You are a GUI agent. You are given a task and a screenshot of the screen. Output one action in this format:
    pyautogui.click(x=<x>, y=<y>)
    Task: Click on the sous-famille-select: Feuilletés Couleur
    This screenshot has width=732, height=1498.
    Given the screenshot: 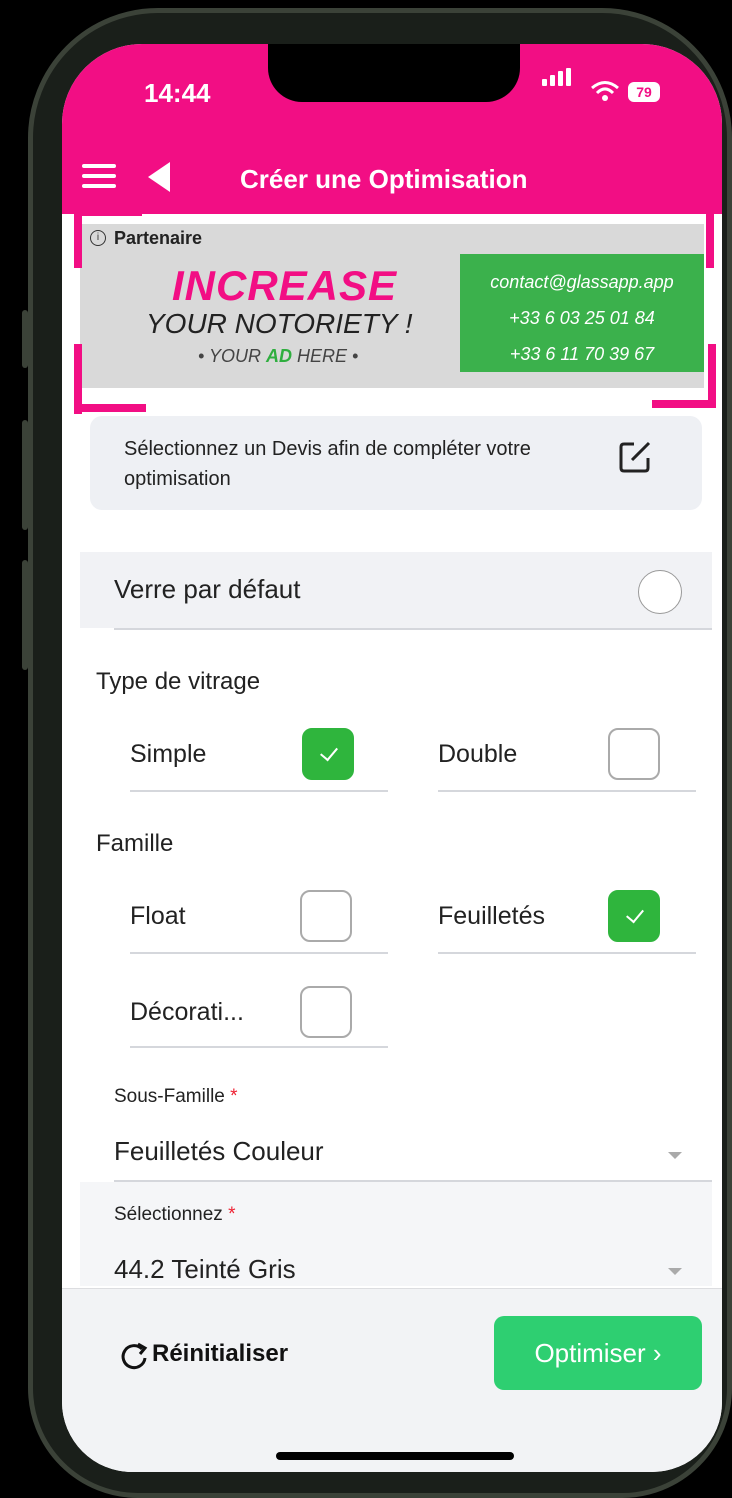 What is the action you would take?
    pyautogui.click(x=219, y=1151)
    